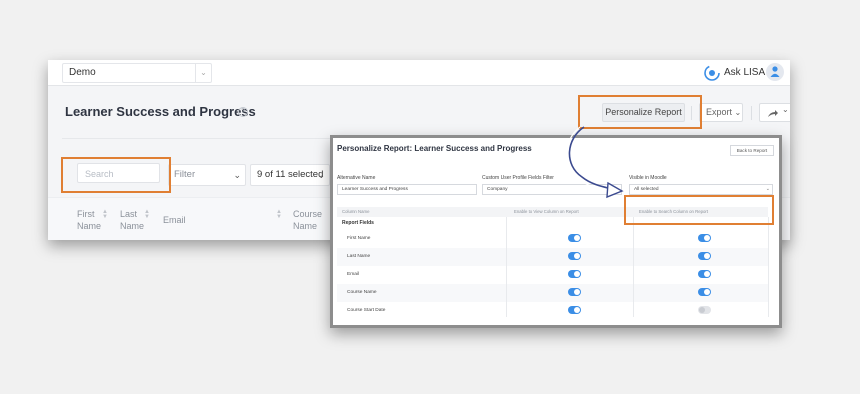  Describe the element at coordinates (497, 189) in the screenshot. I see `profile-filter-value: Company` at that location.